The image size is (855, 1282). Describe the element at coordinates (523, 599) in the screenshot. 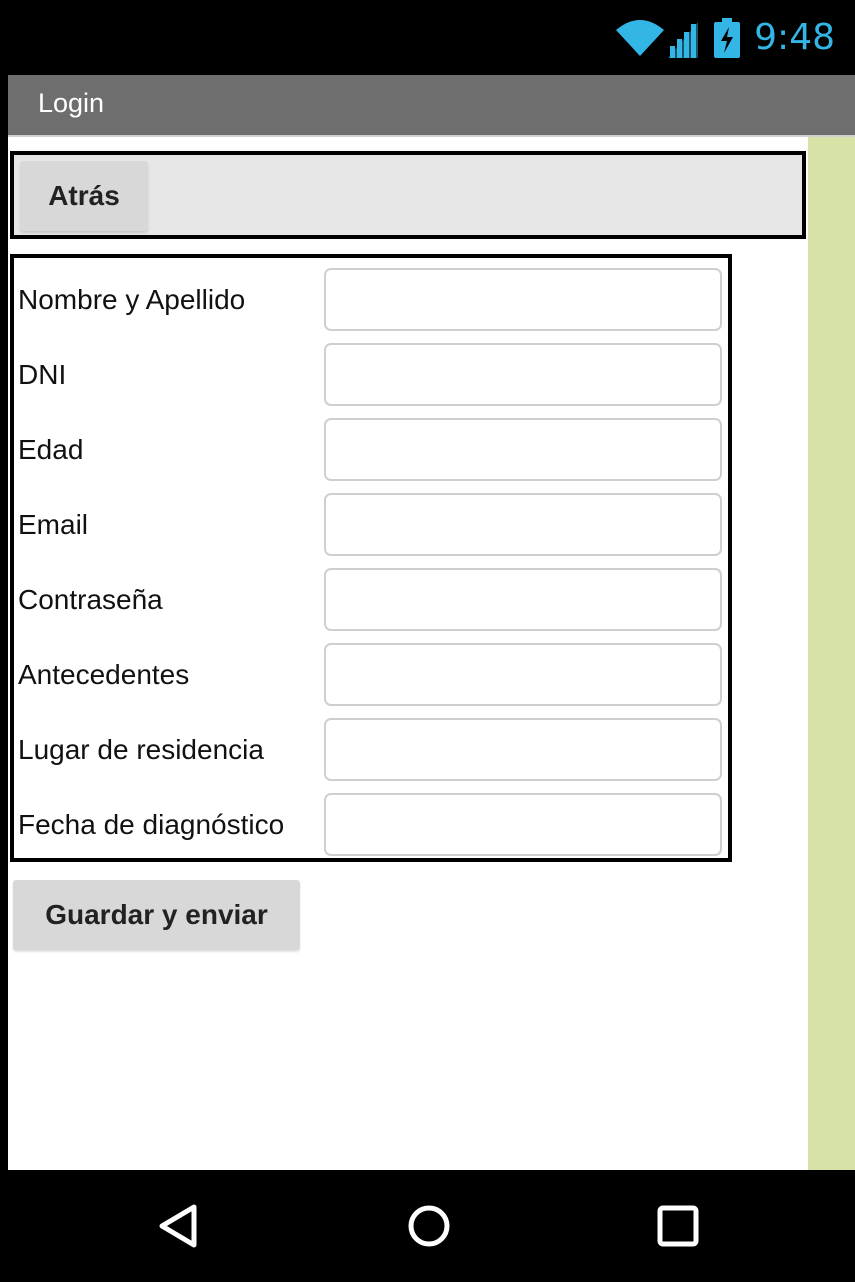

I see `contrasena-input` at that location.